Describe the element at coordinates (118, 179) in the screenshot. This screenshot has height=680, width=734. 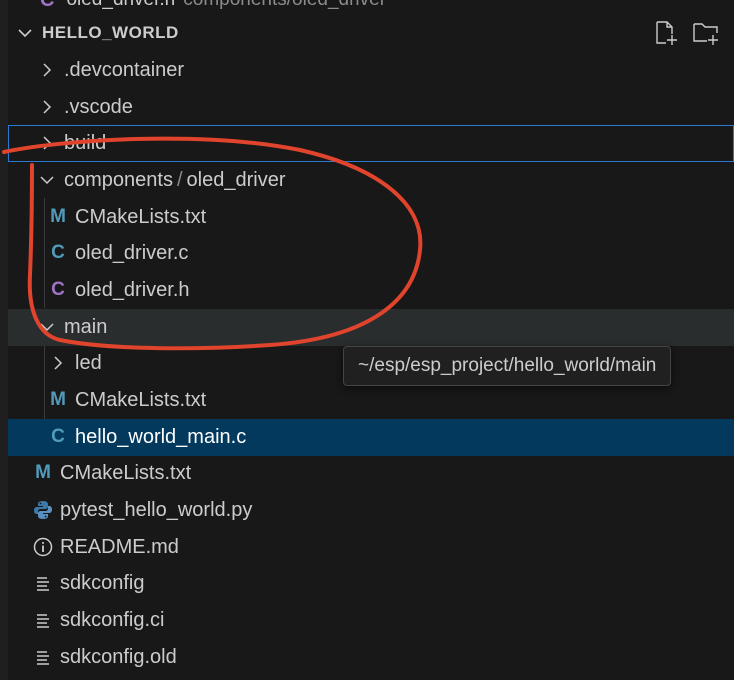
I see `tree-item-label: components` at that location.